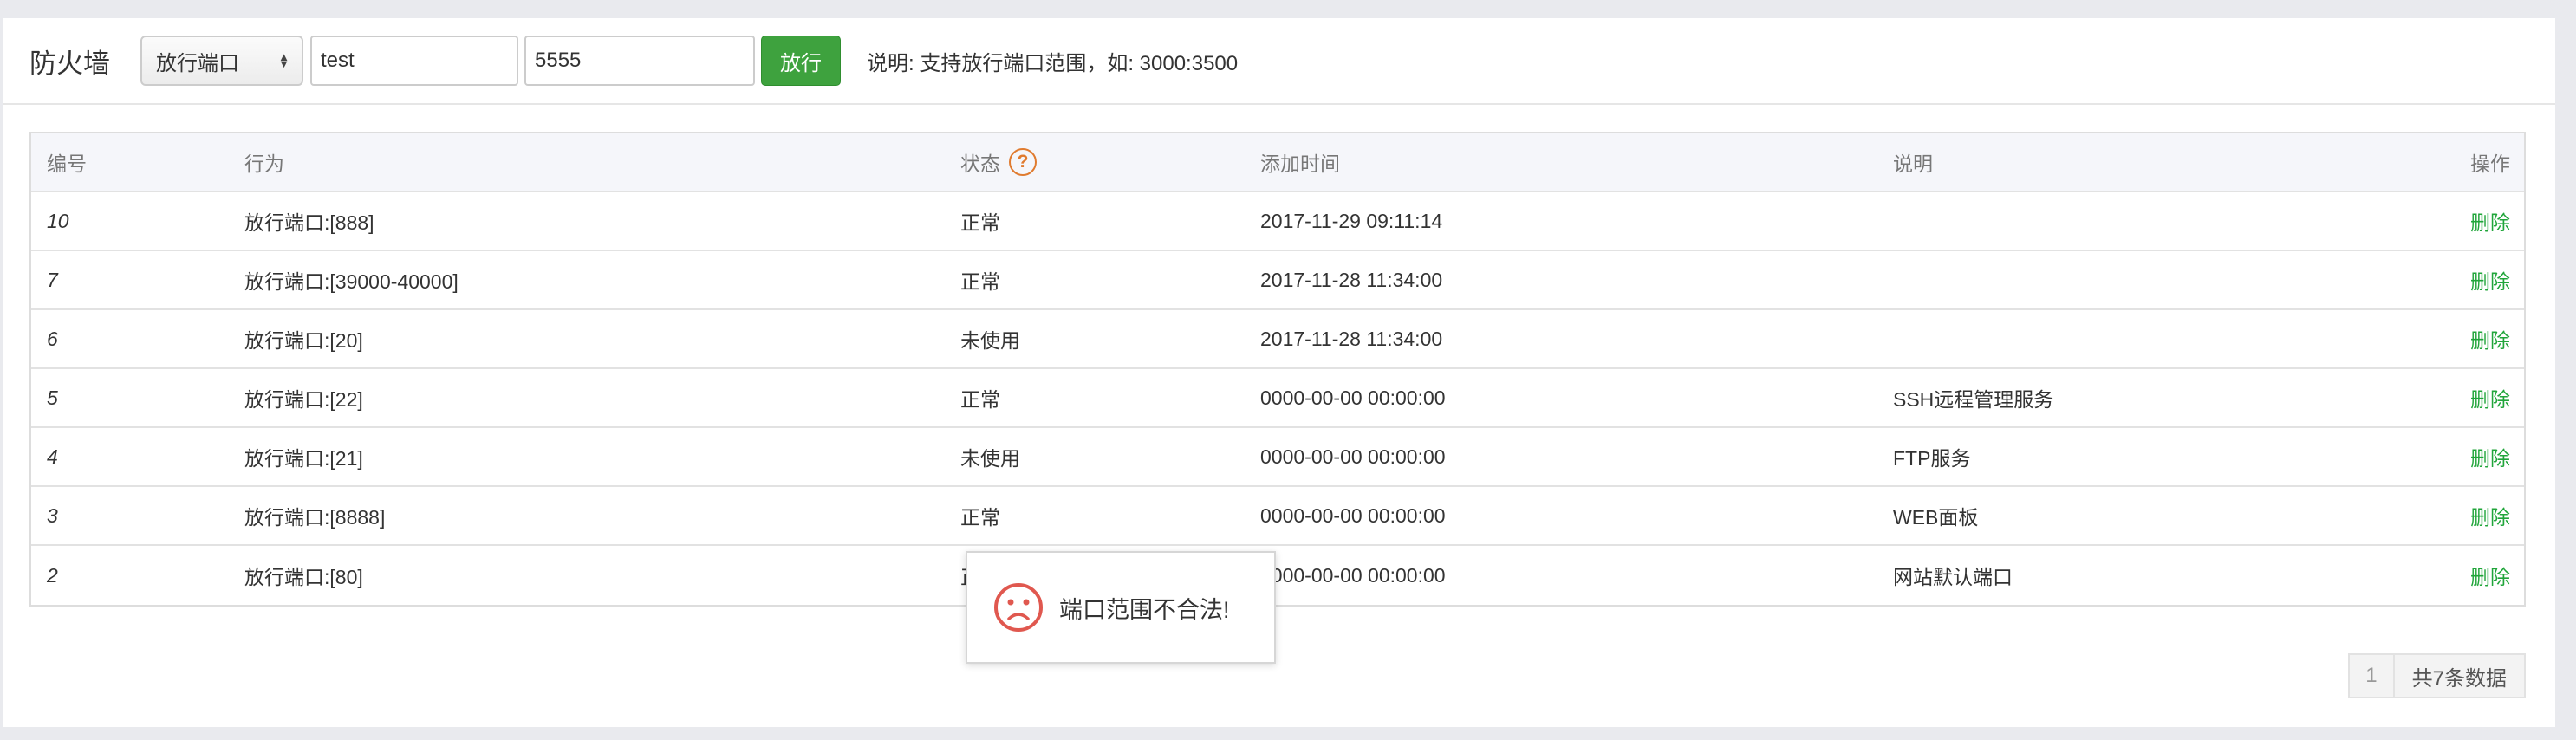 The image size is (2576, 740). Describe the element at coordinates (414, 61) in the screenshot. I see `port-input` at that location.